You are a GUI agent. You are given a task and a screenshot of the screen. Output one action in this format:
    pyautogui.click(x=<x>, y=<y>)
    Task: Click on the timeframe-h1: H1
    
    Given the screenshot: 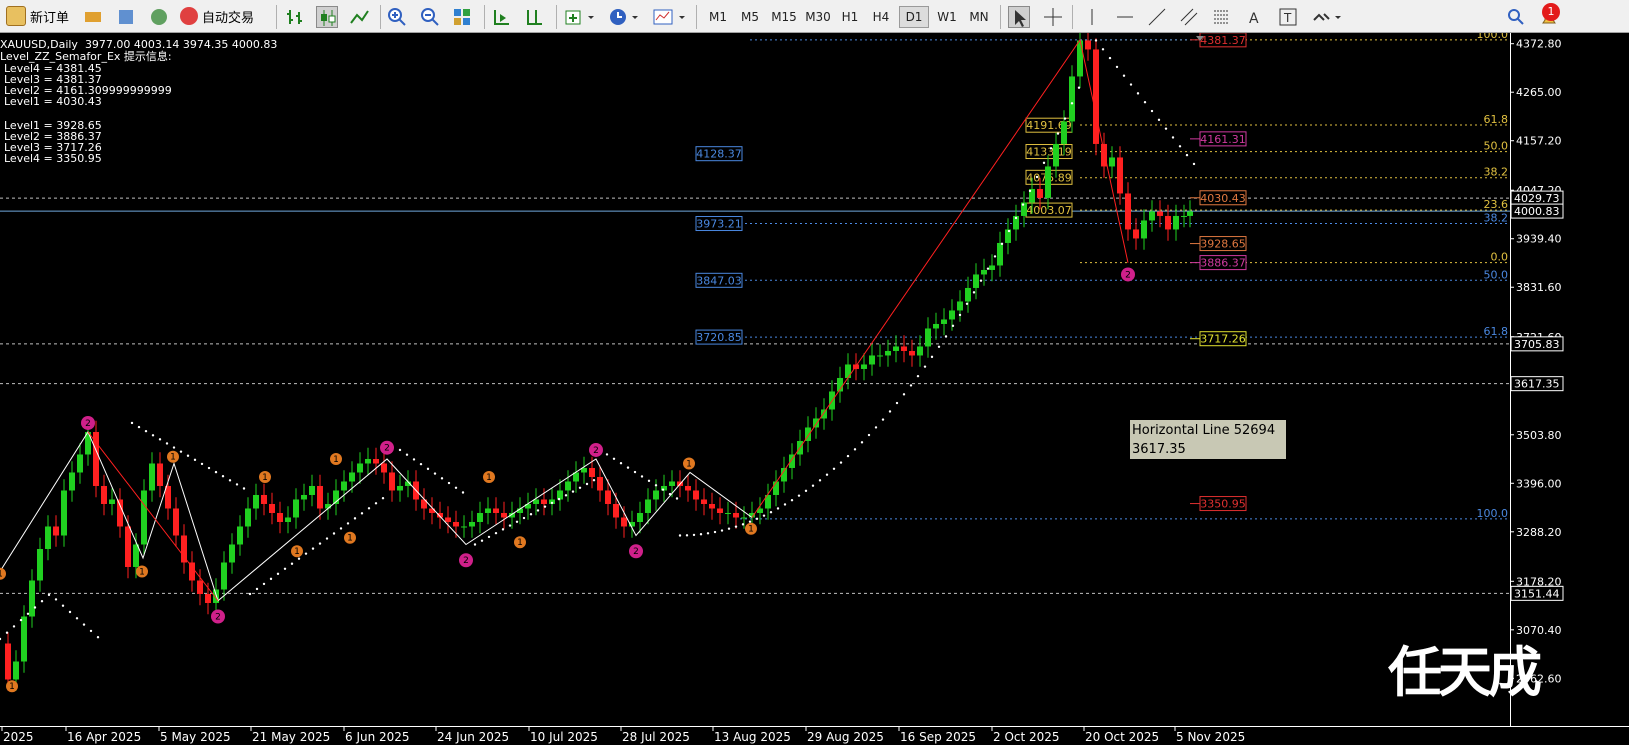 What is the action you would take?
    pyautogui.click(x=850, y=17)
    